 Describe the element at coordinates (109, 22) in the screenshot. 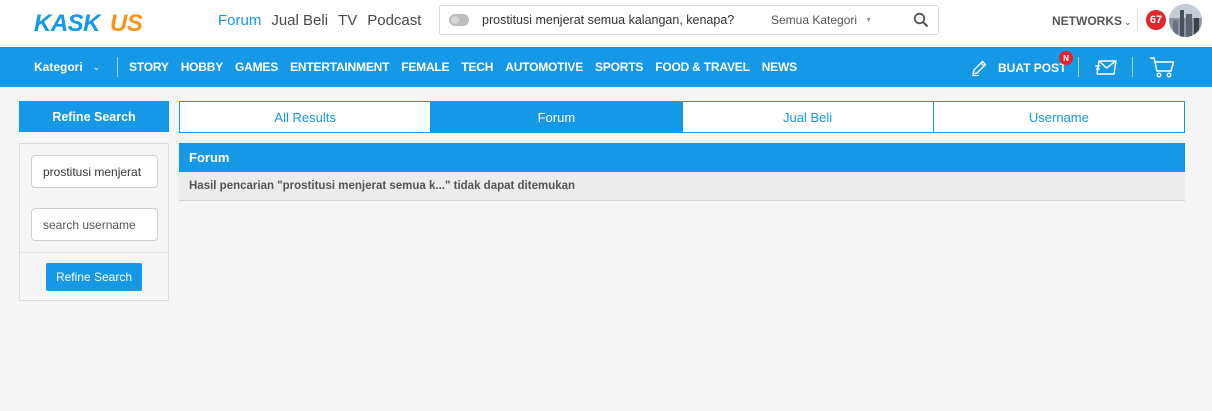

I see `kaskus-logo: KASK US` at that location.